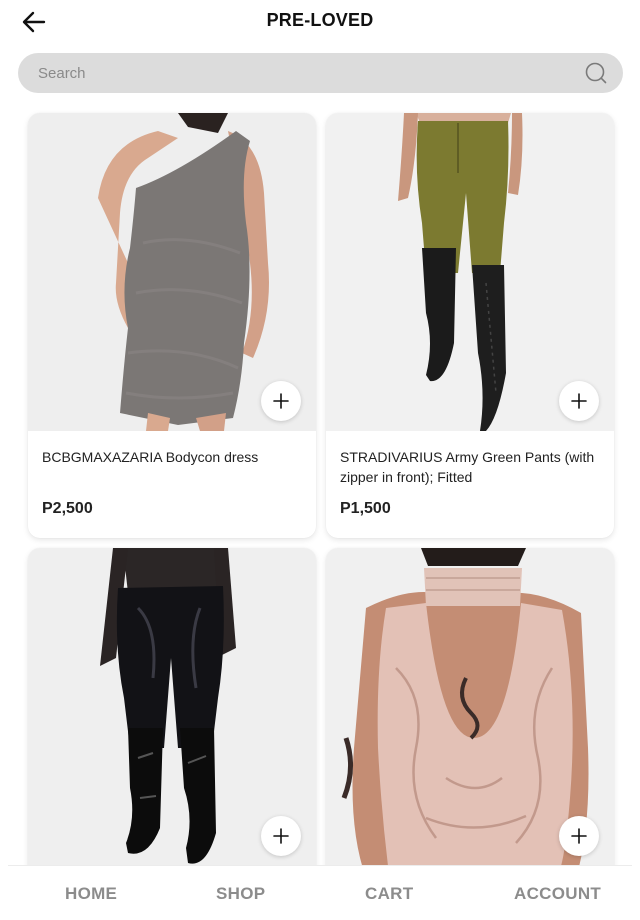 The height and width of the screenshot is (920, 640). What do you see at coordinates (389, 894) in the screenshot?
I see `nav-cart: CART` at bounding box center [389, 894].